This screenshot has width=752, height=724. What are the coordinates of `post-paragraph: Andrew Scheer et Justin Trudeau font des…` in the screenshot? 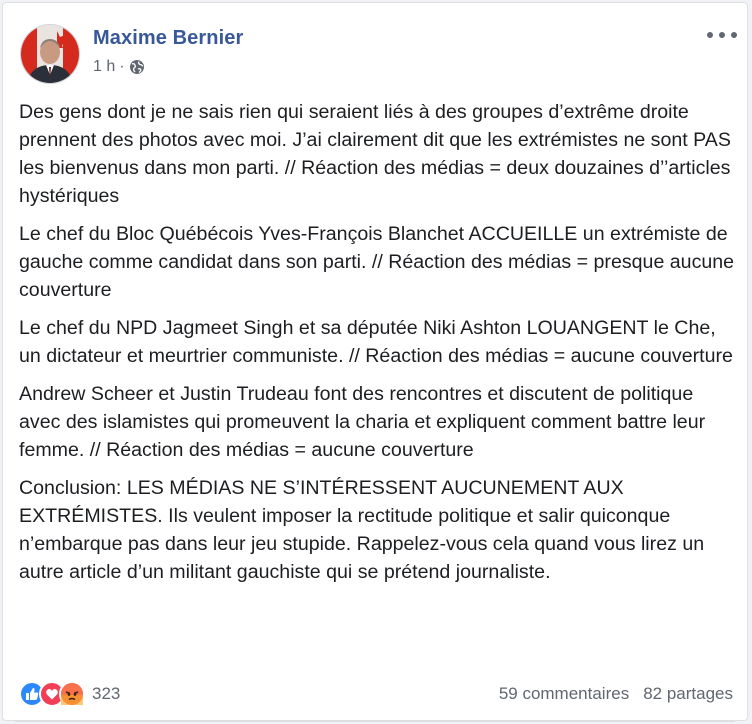 It's located at (362, 422).